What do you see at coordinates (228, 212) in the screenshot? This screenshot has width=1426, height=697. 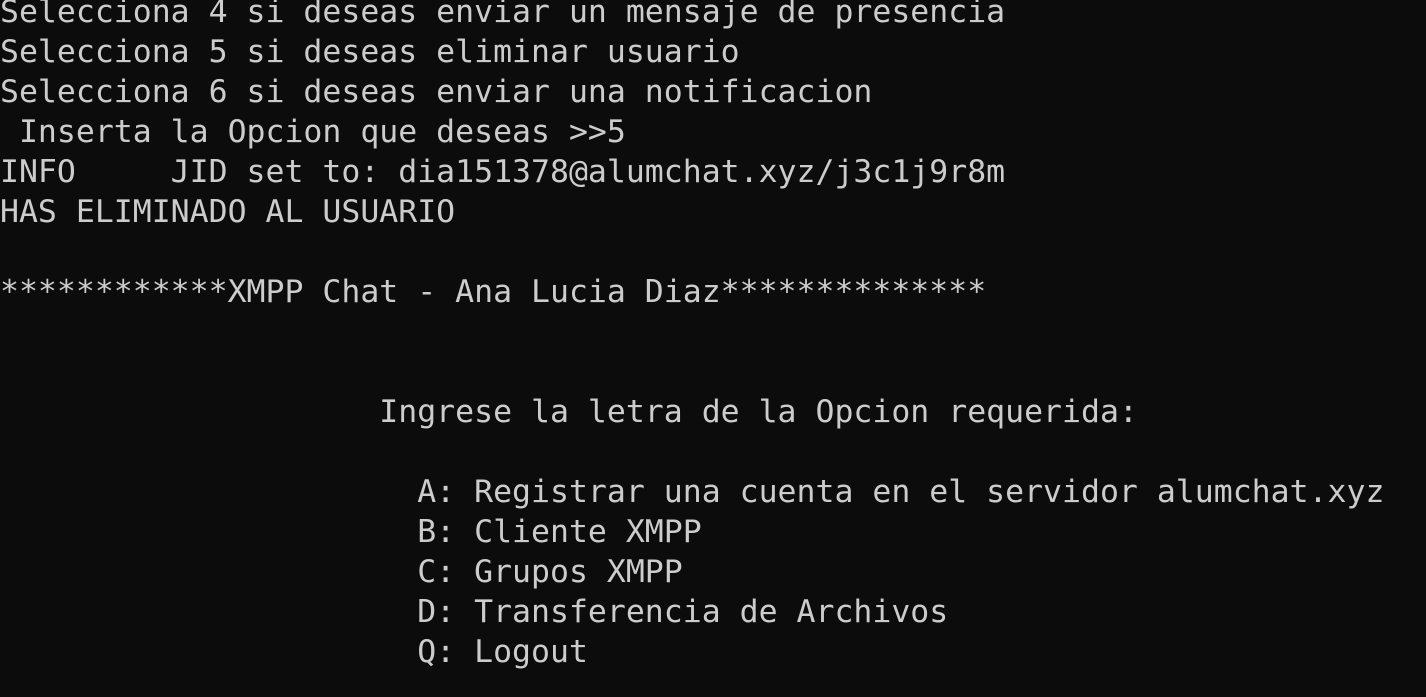 I see `terminal-line-user-deleted: HAS ELIMINADO AL USUARIO` at bounding box center [228, 212].